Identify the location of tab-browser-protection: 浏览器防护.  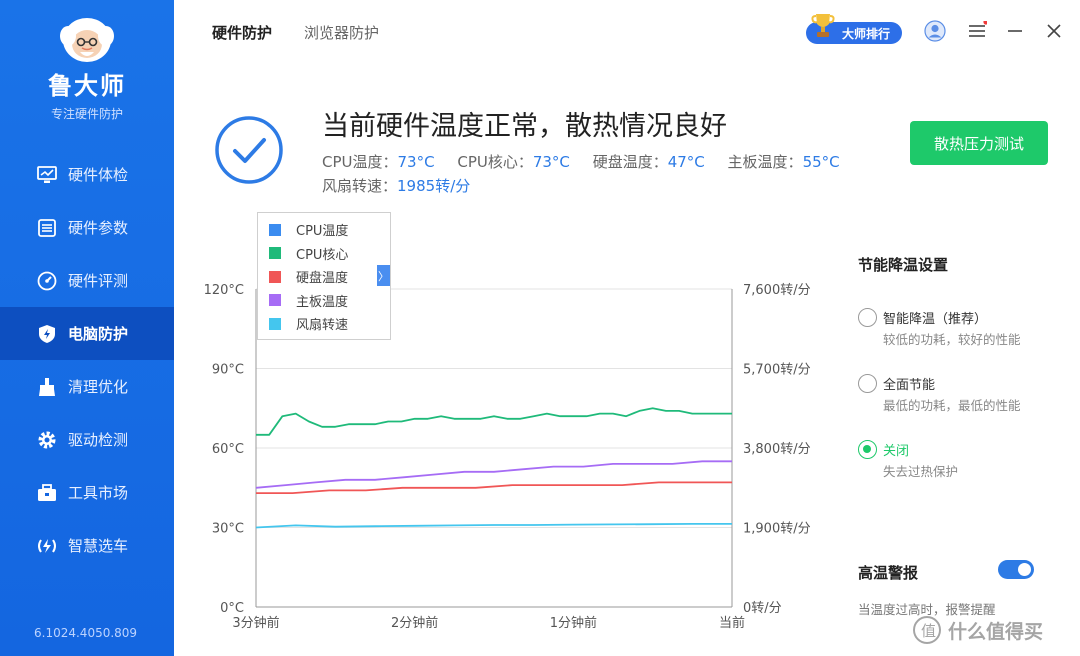
(341, 32).